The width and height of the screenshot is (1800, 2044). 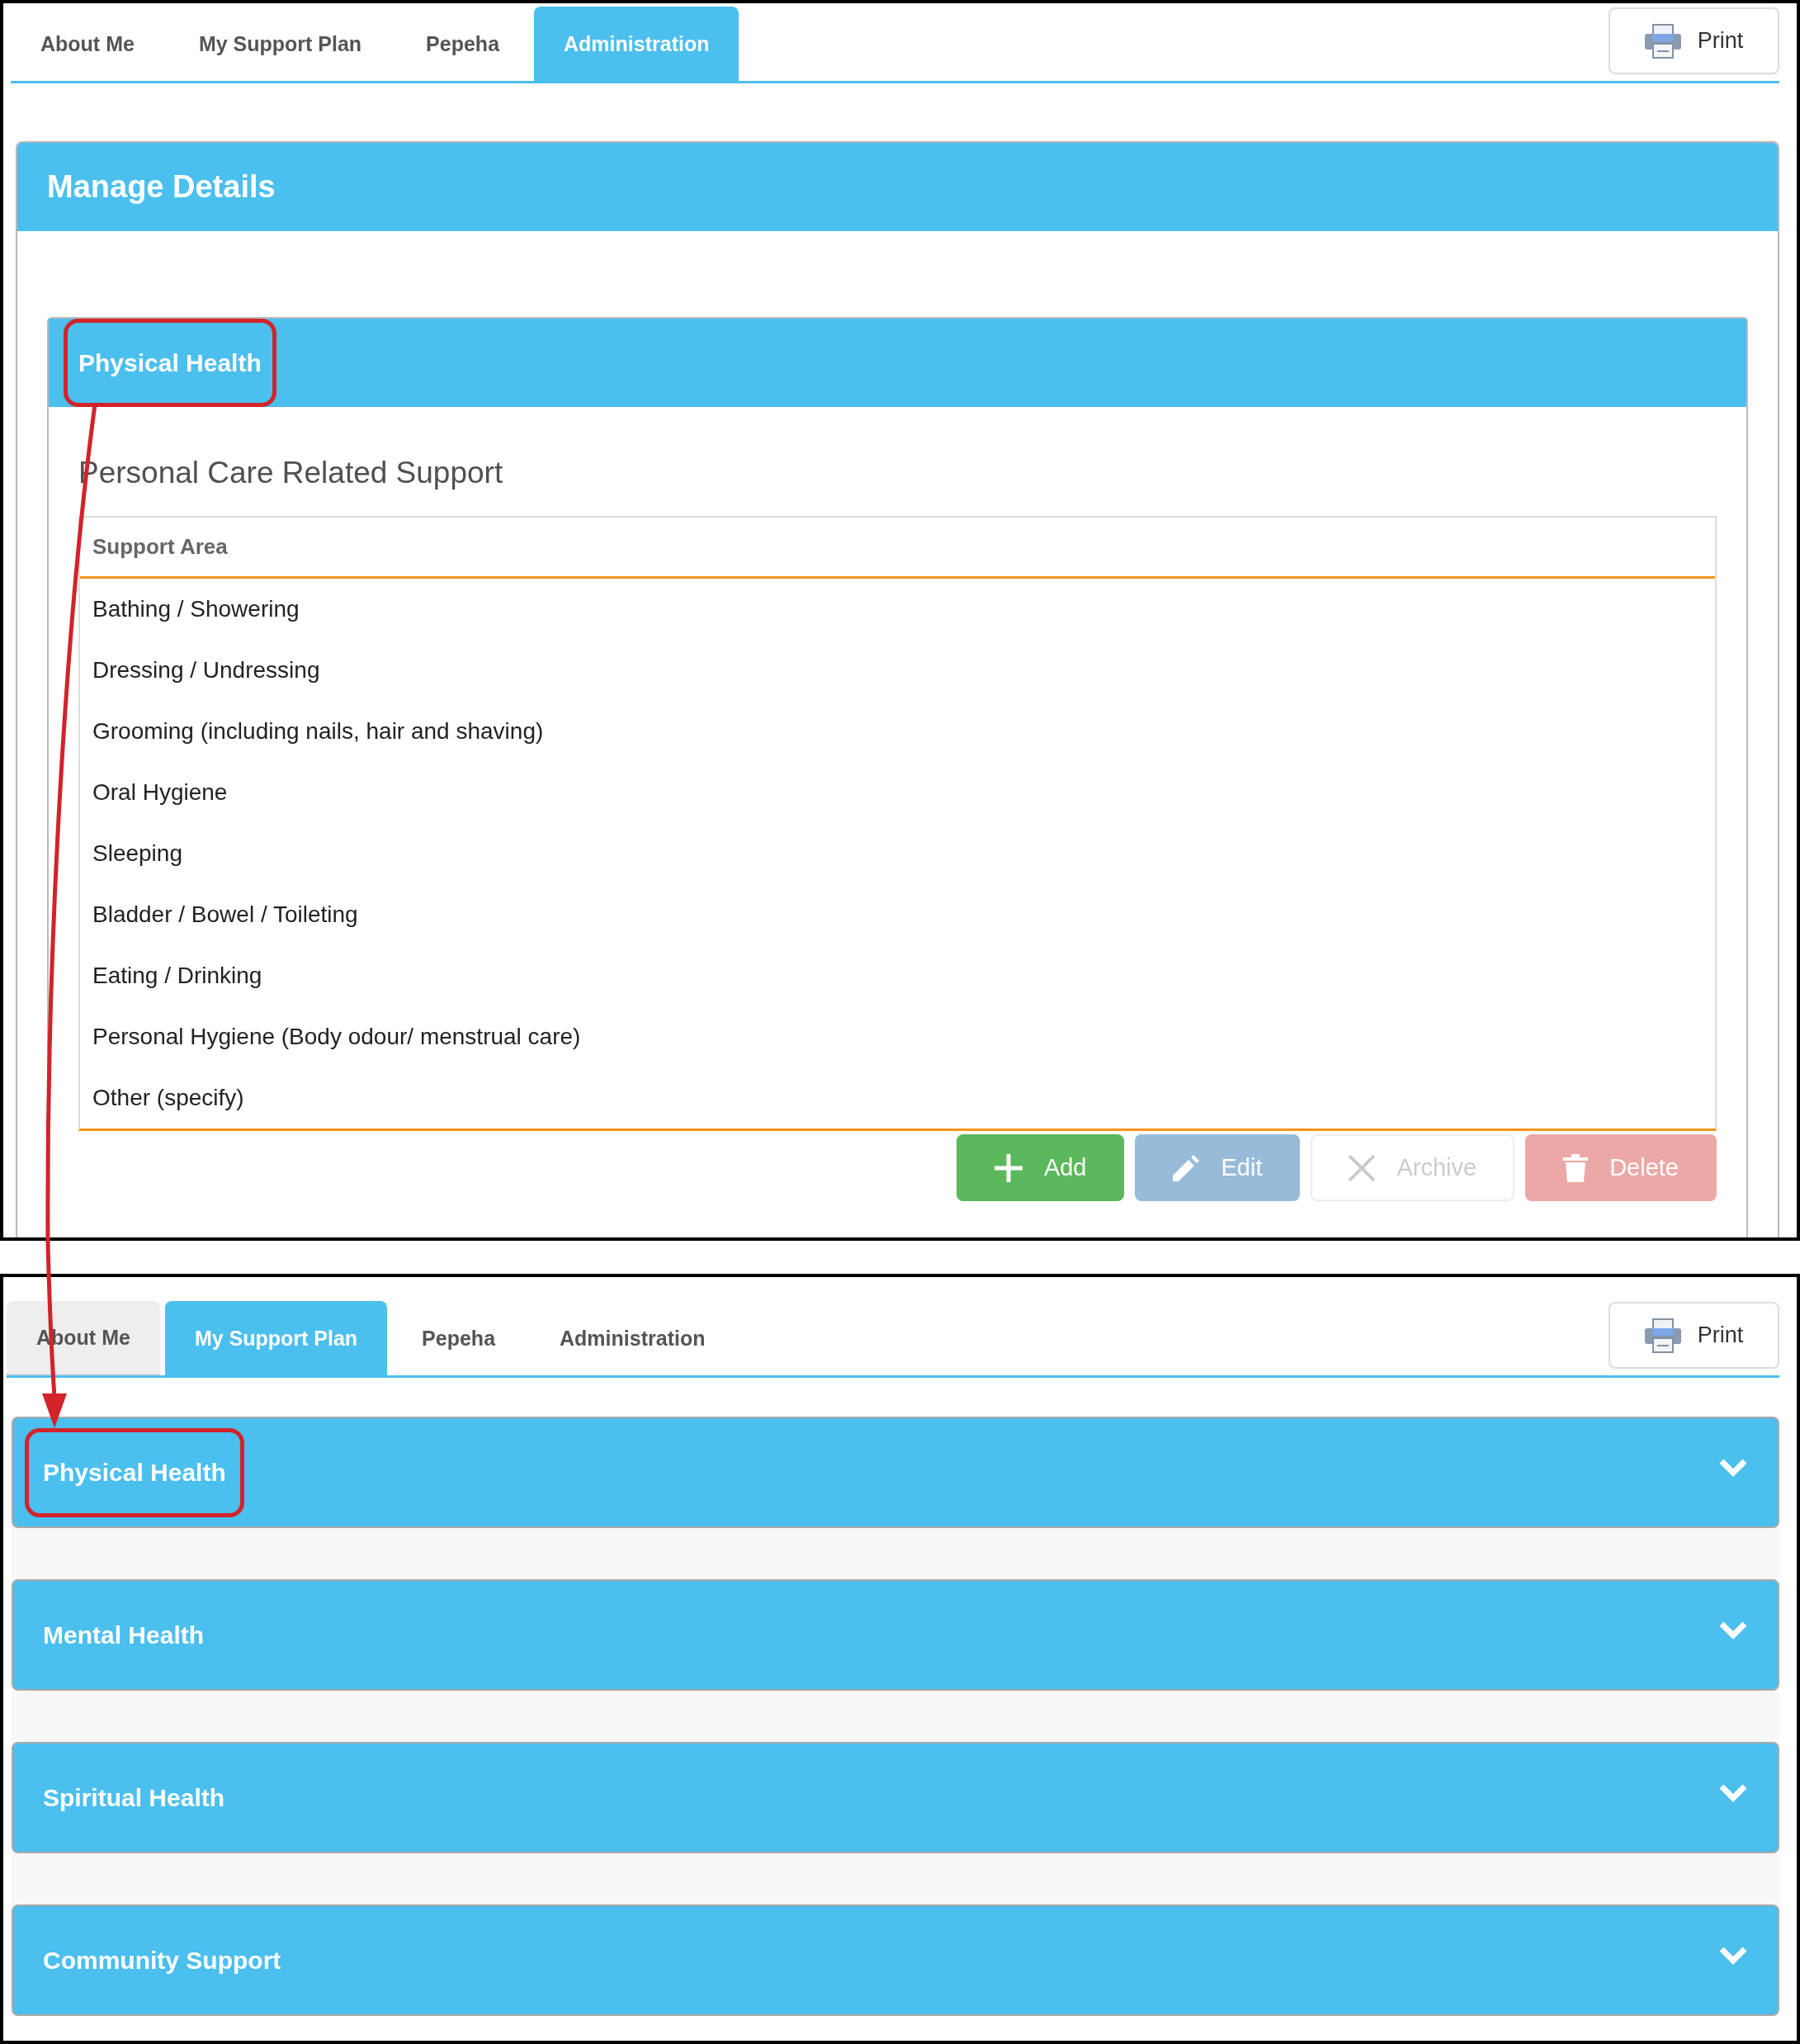 What do you see at coordinates (161, 187) in the screenshot?
I see `panel-title: Manage Details` at bounding box center [161, 187].